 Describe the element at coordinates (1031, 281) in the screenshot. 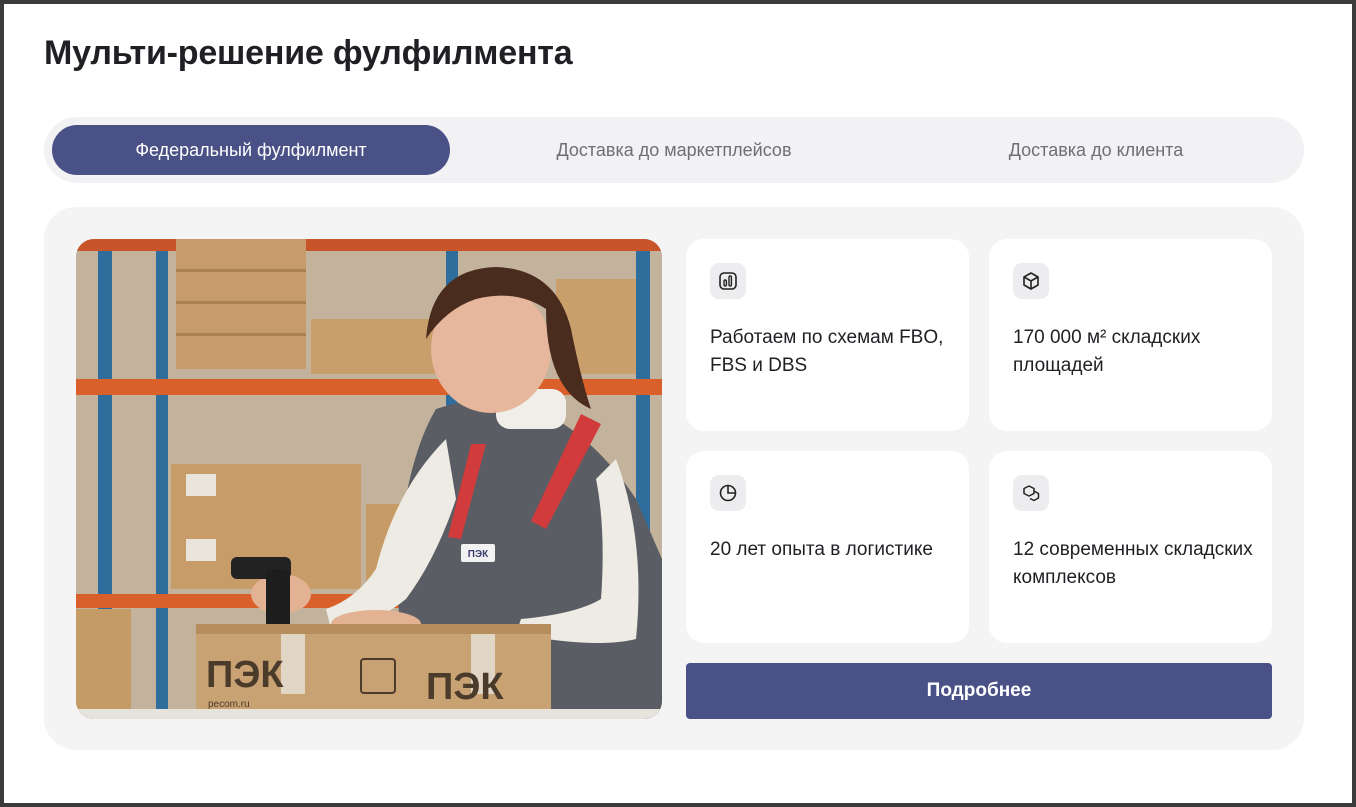

I see `box-icon` at that location.